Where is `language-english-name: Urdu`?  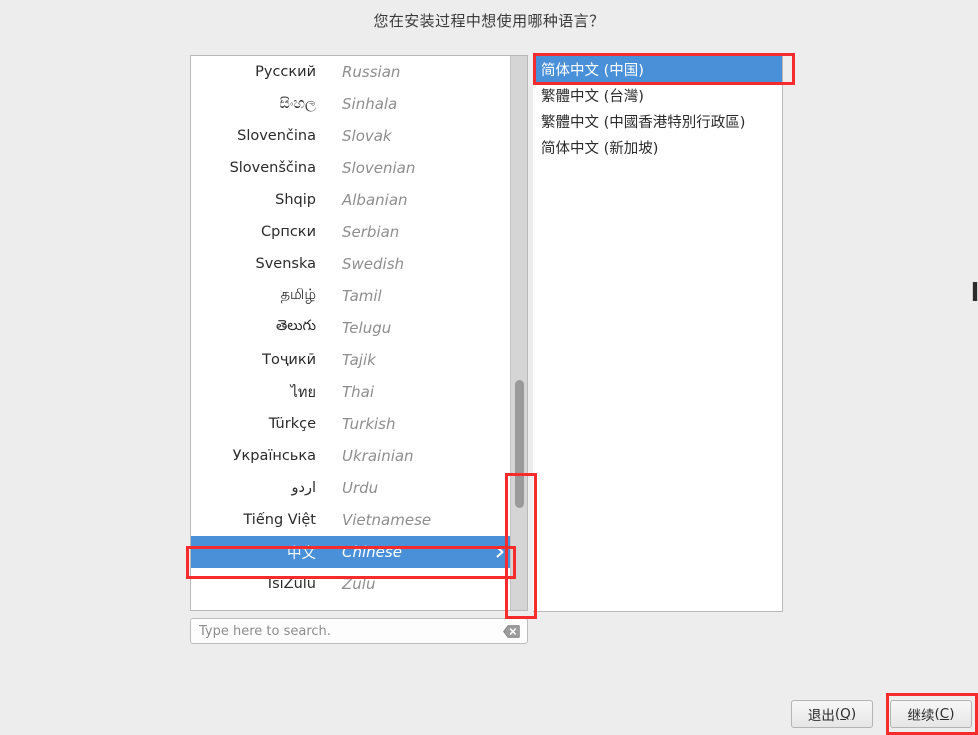
language-english-name: Urdu is located at coordinates (360, 488).